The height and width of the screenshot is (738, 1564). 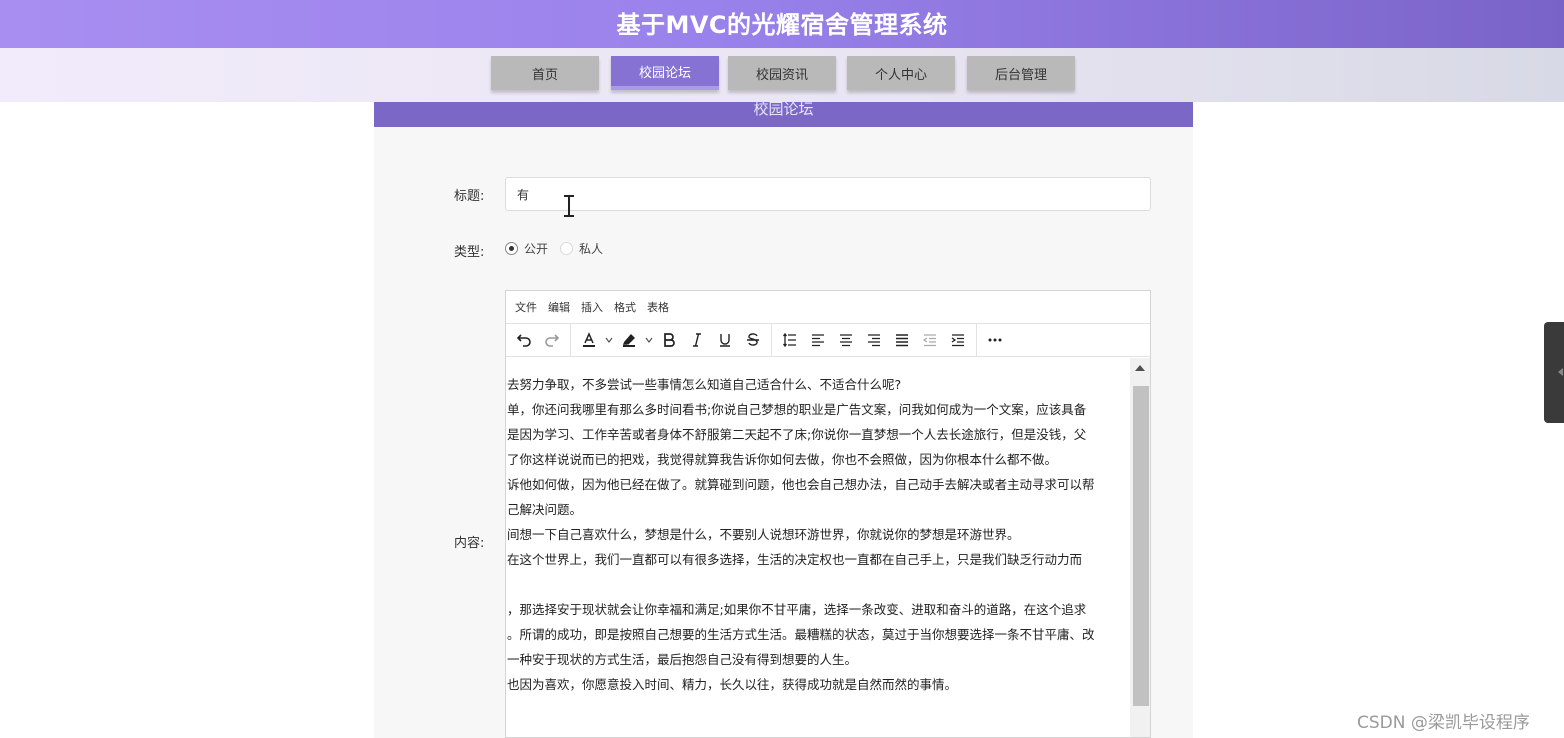 I want to click on nav-item-admin: 后台管理, so click(x=1021, y=73).